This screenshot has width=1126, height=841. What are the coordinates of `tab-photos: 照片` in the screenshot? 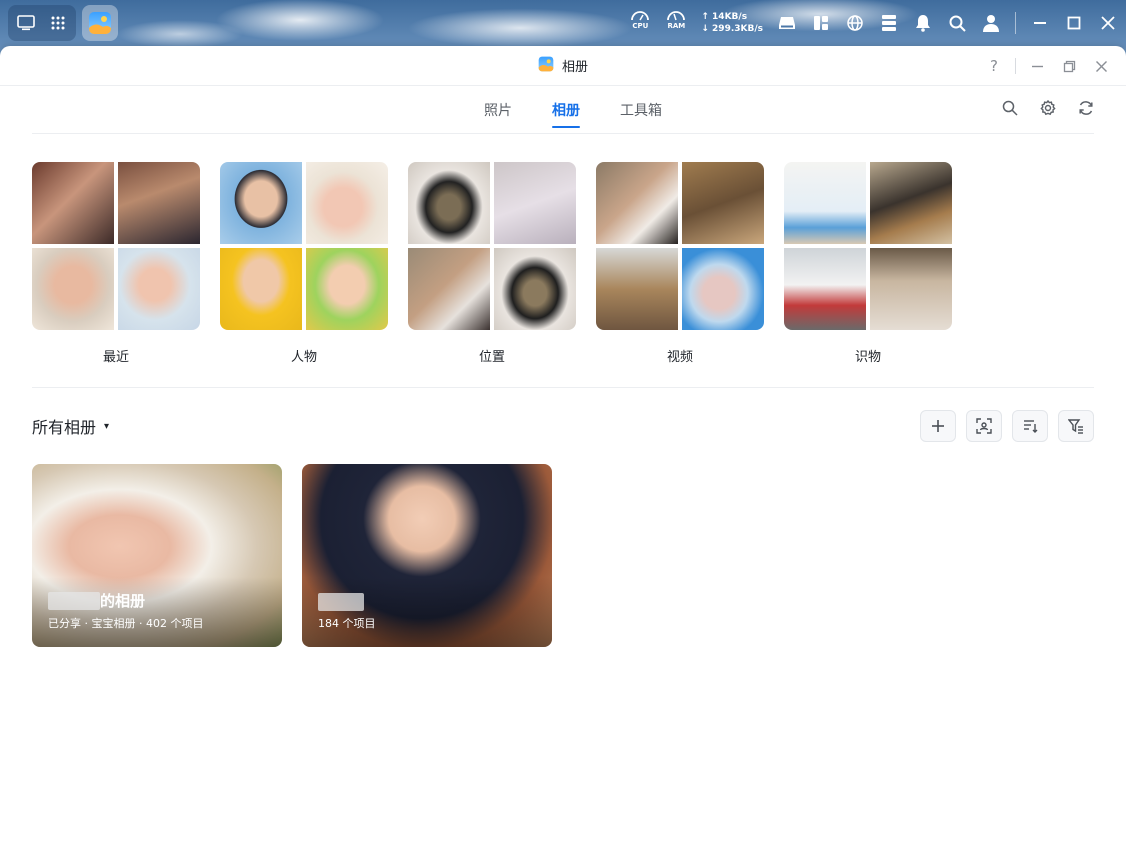 It's located at (498, 110).